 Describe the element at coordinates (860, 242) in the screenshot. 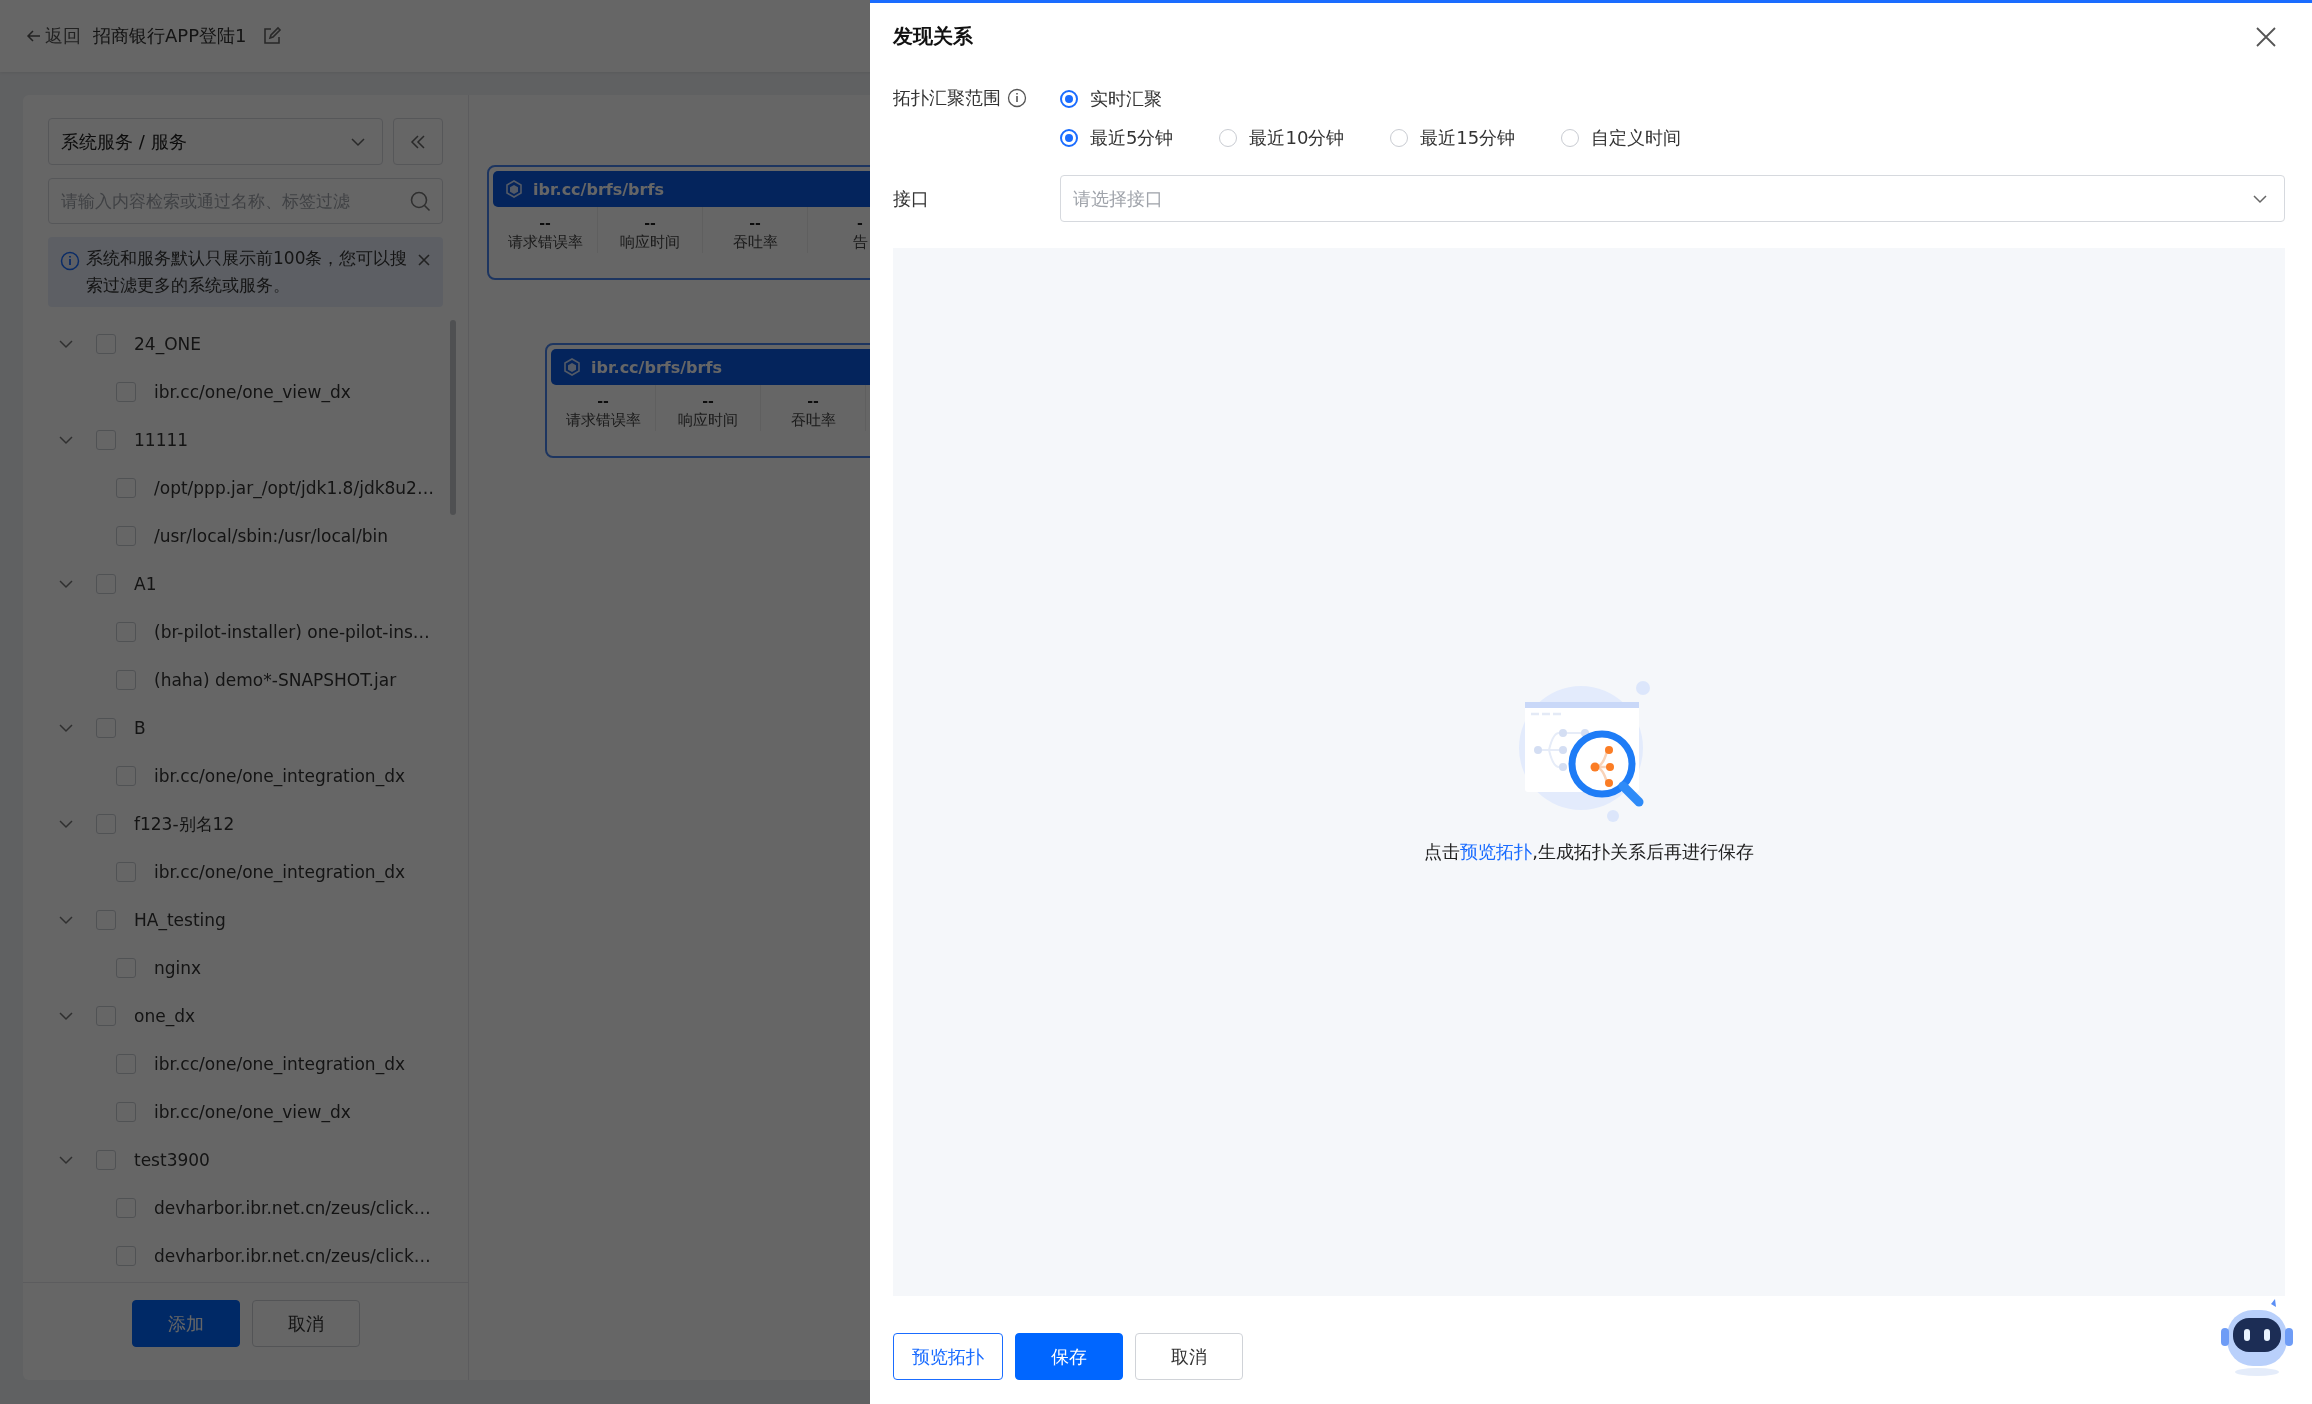

I see `metric-label: 告` at that location.